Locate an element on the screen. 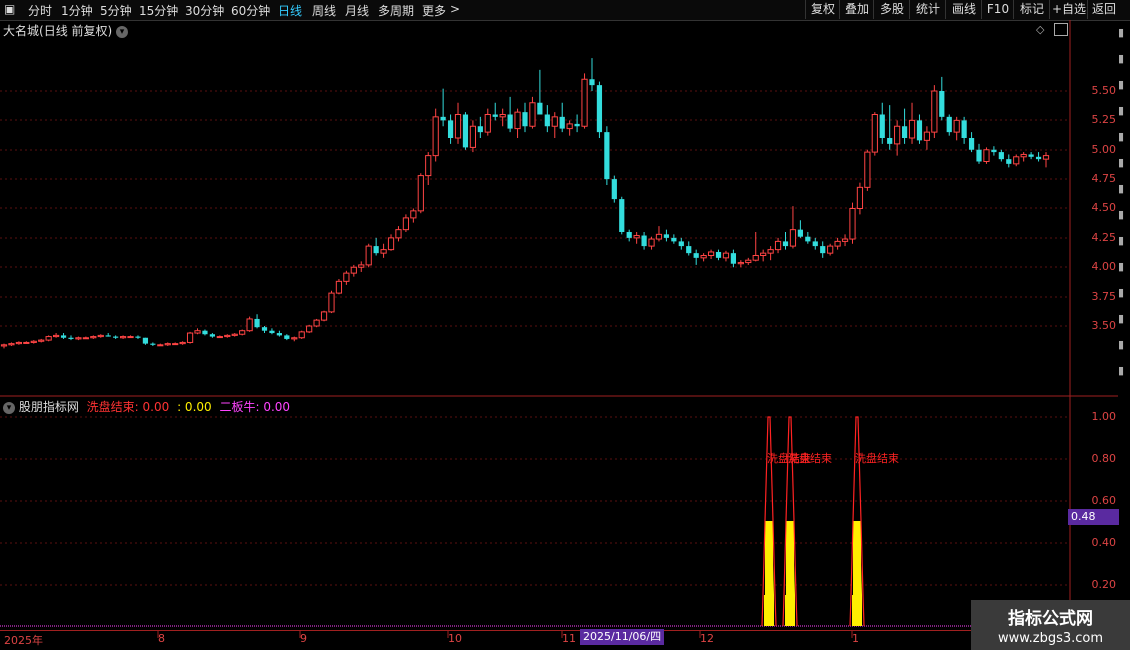 The width and height of the screenshot is (1130, 650). signal-label: 洗盘结束 is located at coordinates (810, 458).